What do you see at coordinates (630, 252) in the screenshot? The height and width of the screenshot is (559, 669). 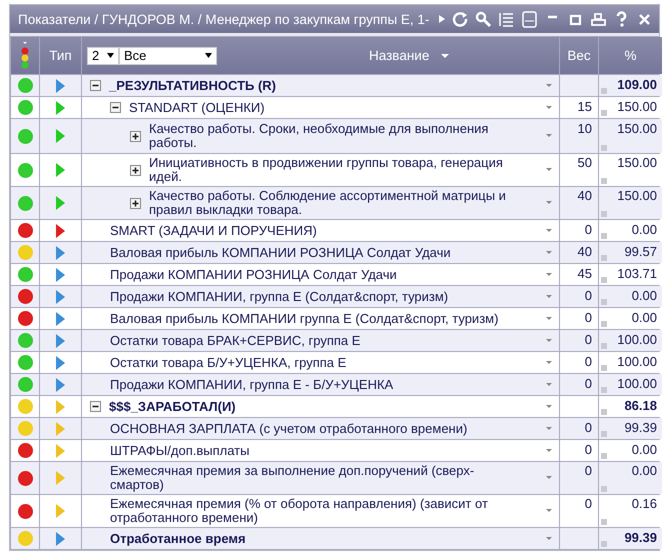 I see `percent-cell: 99.57` at bounding box center [630, 252].